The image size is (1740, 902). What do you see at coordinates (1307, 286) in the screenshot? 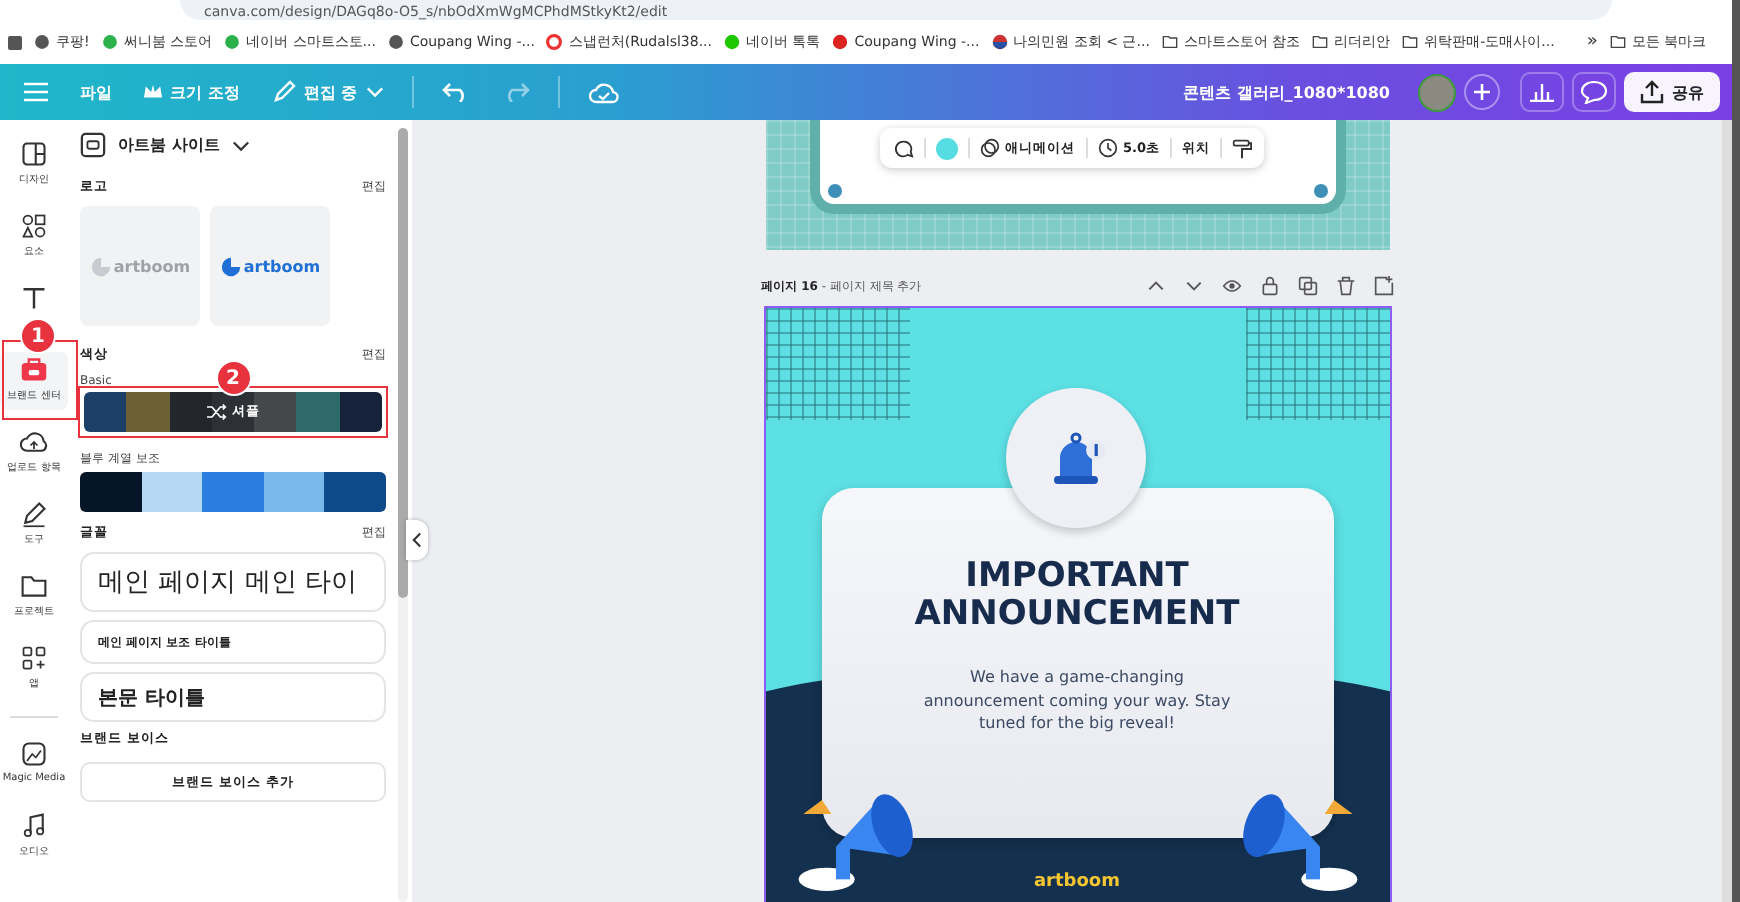
I see `duplicate-icon` at bounding box center [1307, 286].